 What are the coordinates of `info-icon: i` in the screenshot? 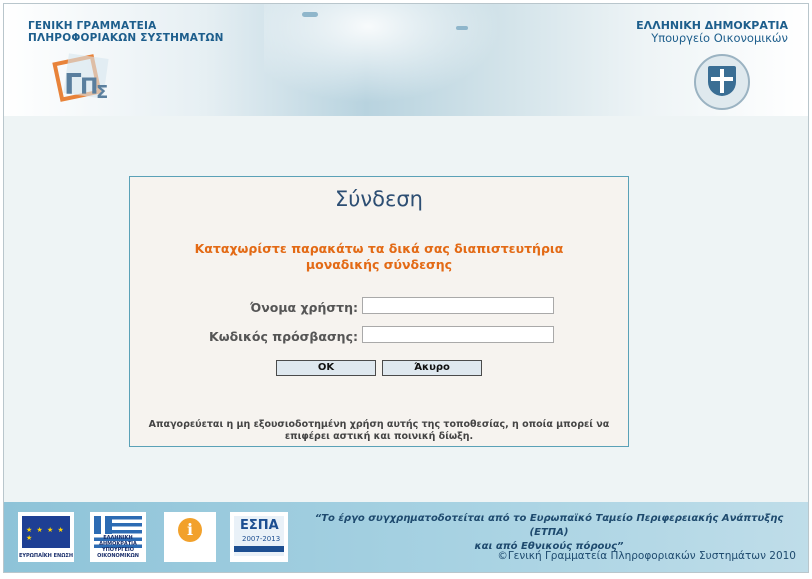 It's located at (190, 530).